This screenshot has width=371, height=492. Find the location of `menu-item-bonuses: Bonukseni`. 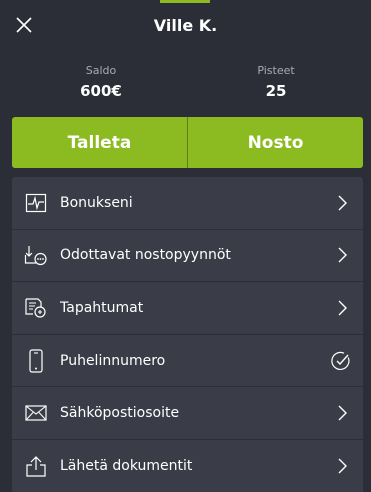

menu-item-bonuses: Bonukseni is located at coordinates (187, 203).